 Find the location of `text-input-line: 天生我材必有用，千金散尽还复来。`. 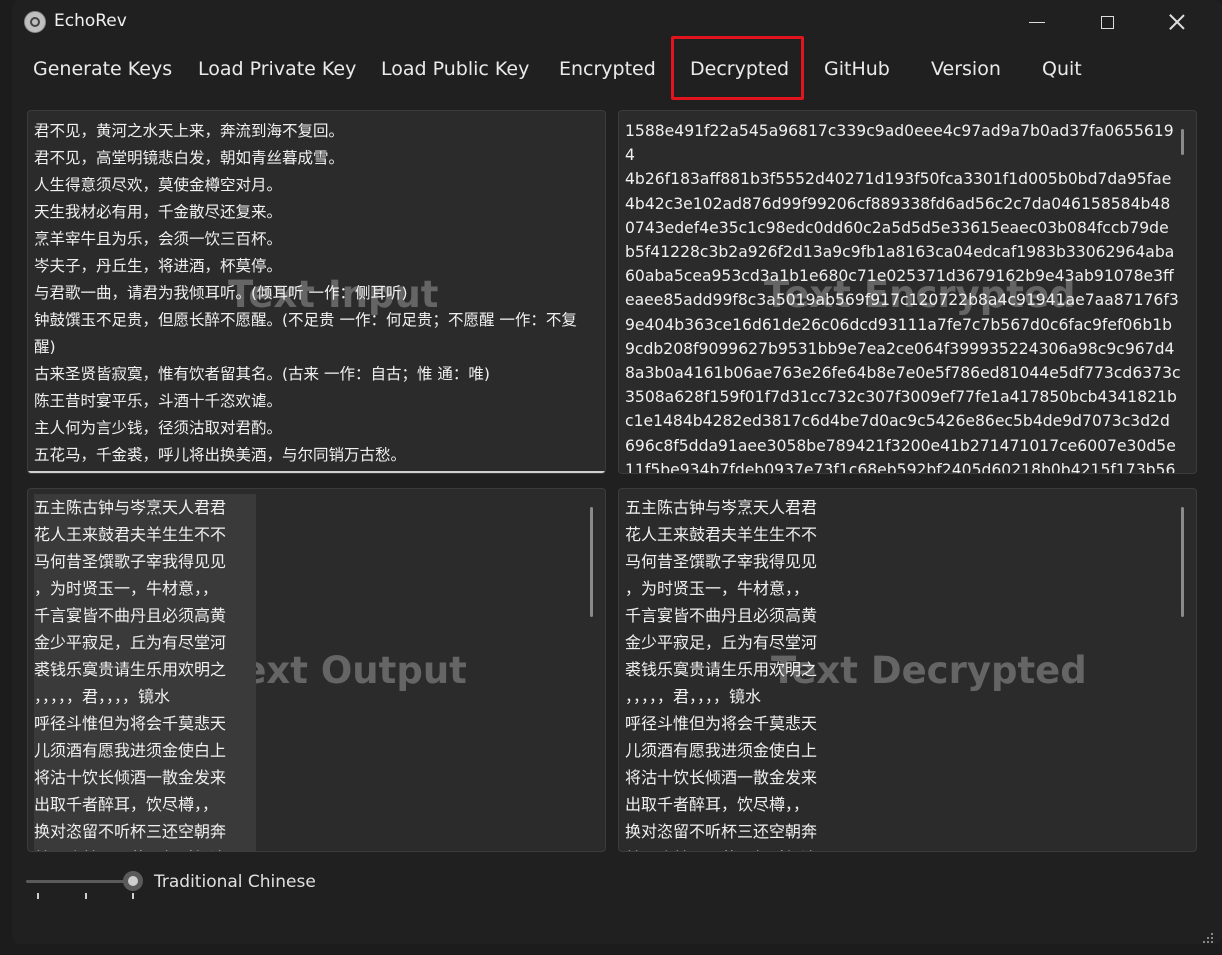

text-input-line: 天生我材必有用，千金散尽还复来。 is located at coordinates (158, 212).